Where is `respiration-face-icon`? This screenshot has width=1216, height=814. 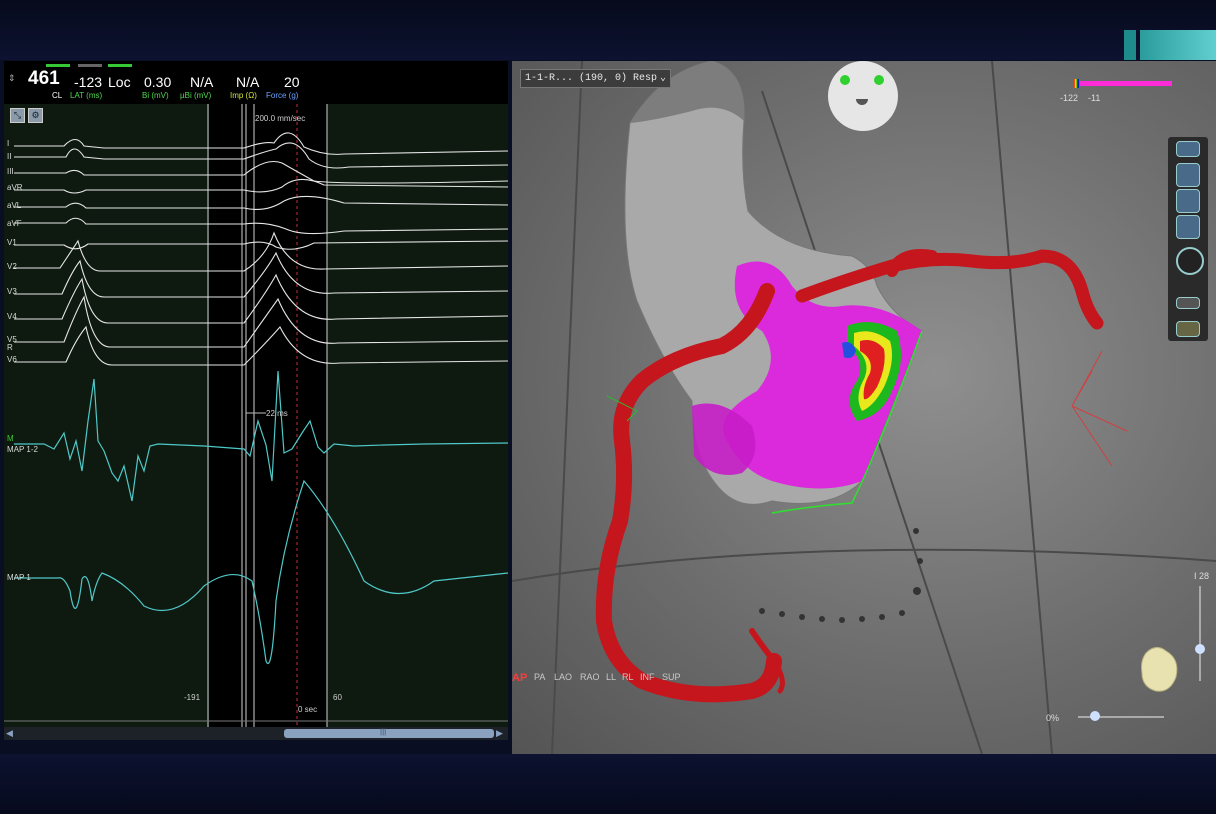
respiration-face-icon is located at coordinates (863, 96).